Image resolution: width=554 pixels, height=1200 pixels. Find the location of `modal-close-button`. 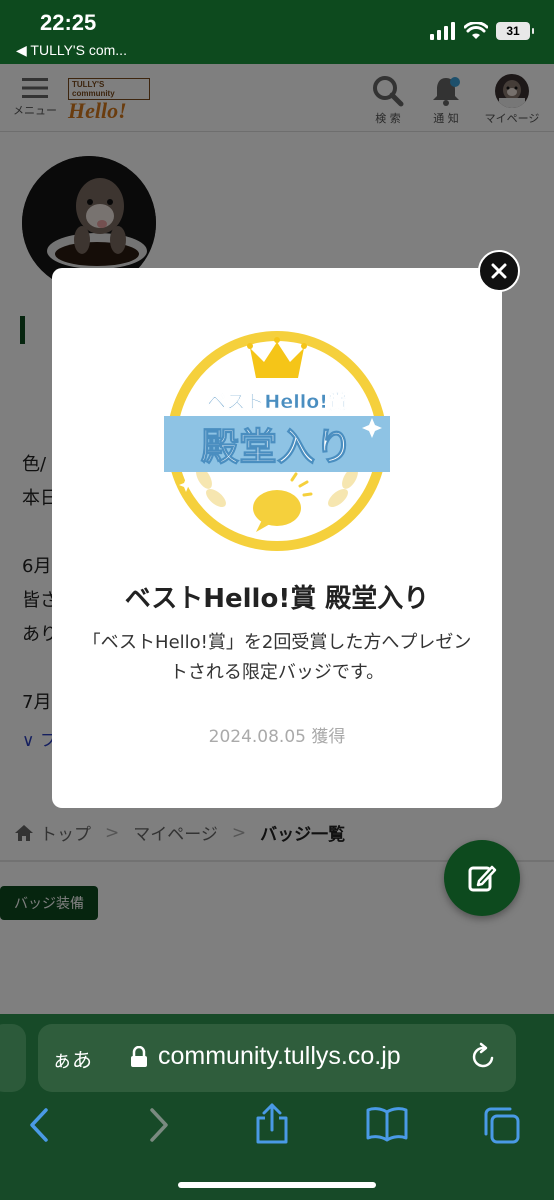

modal-close-button is located at coordinates (499, 271).